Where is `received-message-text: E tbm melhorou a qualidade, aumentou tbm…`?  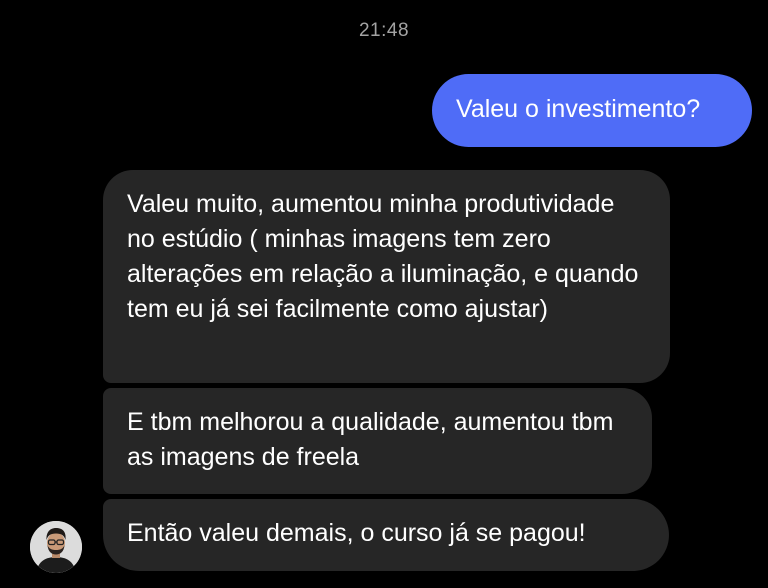 received-message-text: E tbm melhorou a qualidade, aumentou tbm… is located at coordinates (370, 439).